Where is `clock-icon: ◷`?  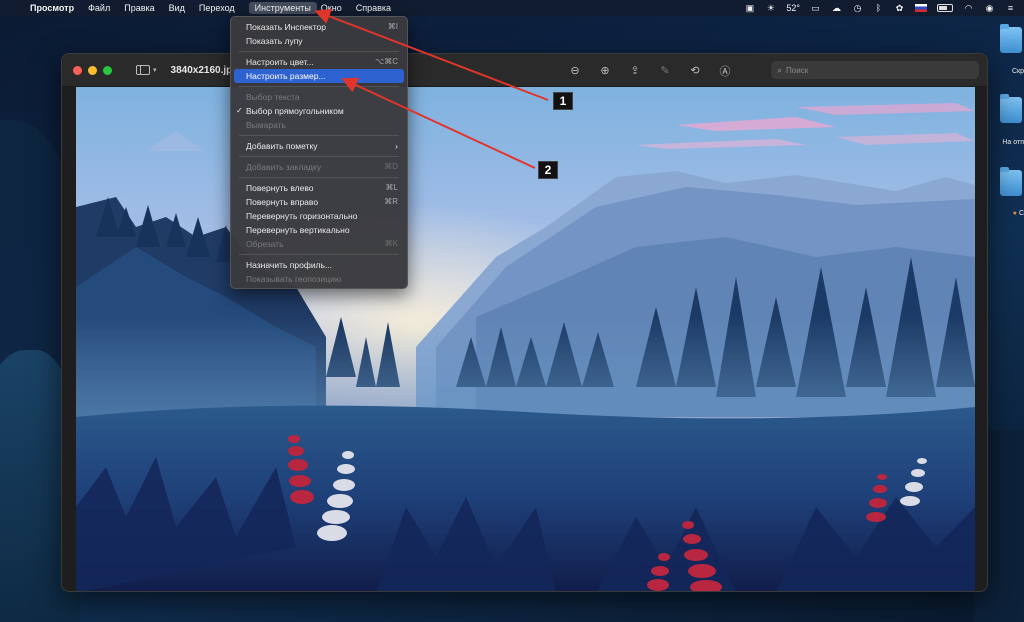 clock-icon: ◷ is located at coordinates (857, 8).